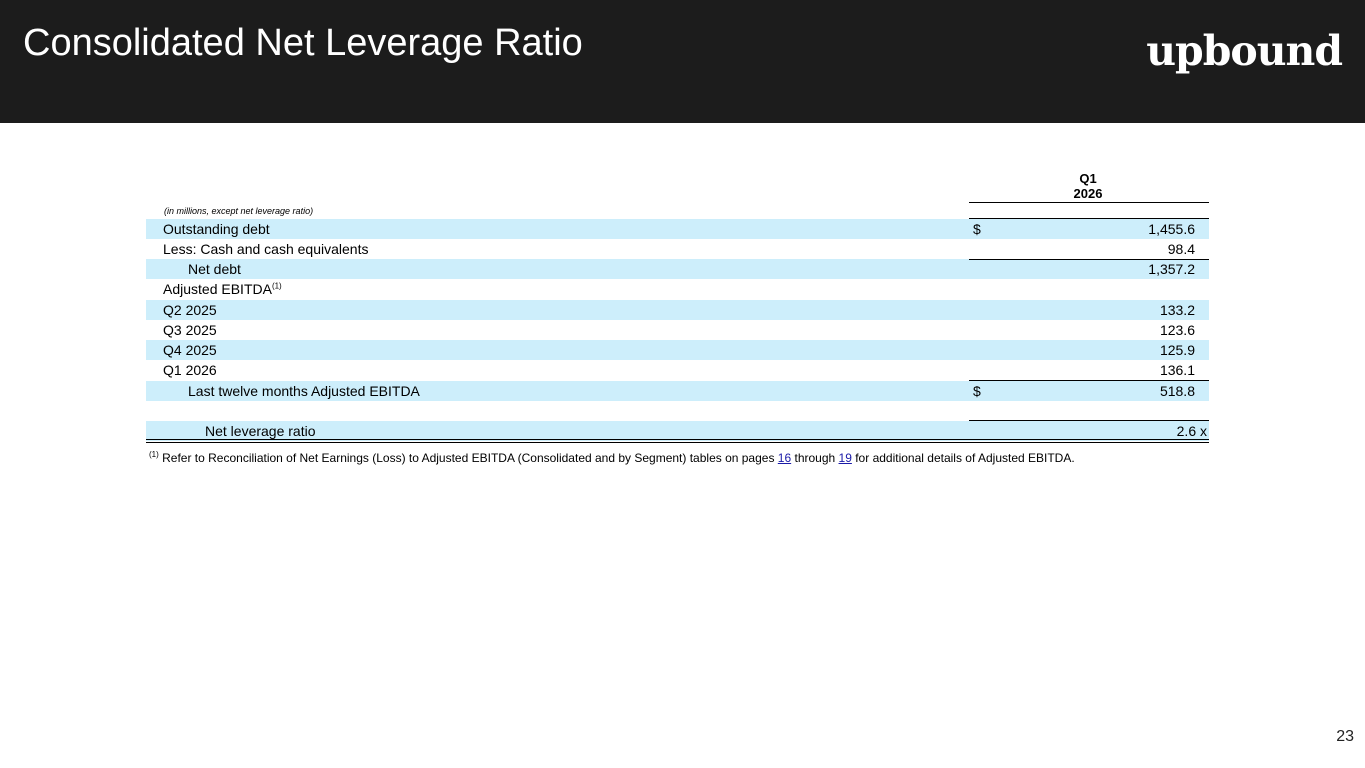  Describe the element at coordinates (1177, 350) in the screenshot. I see `row-value: 125.9` at that location.